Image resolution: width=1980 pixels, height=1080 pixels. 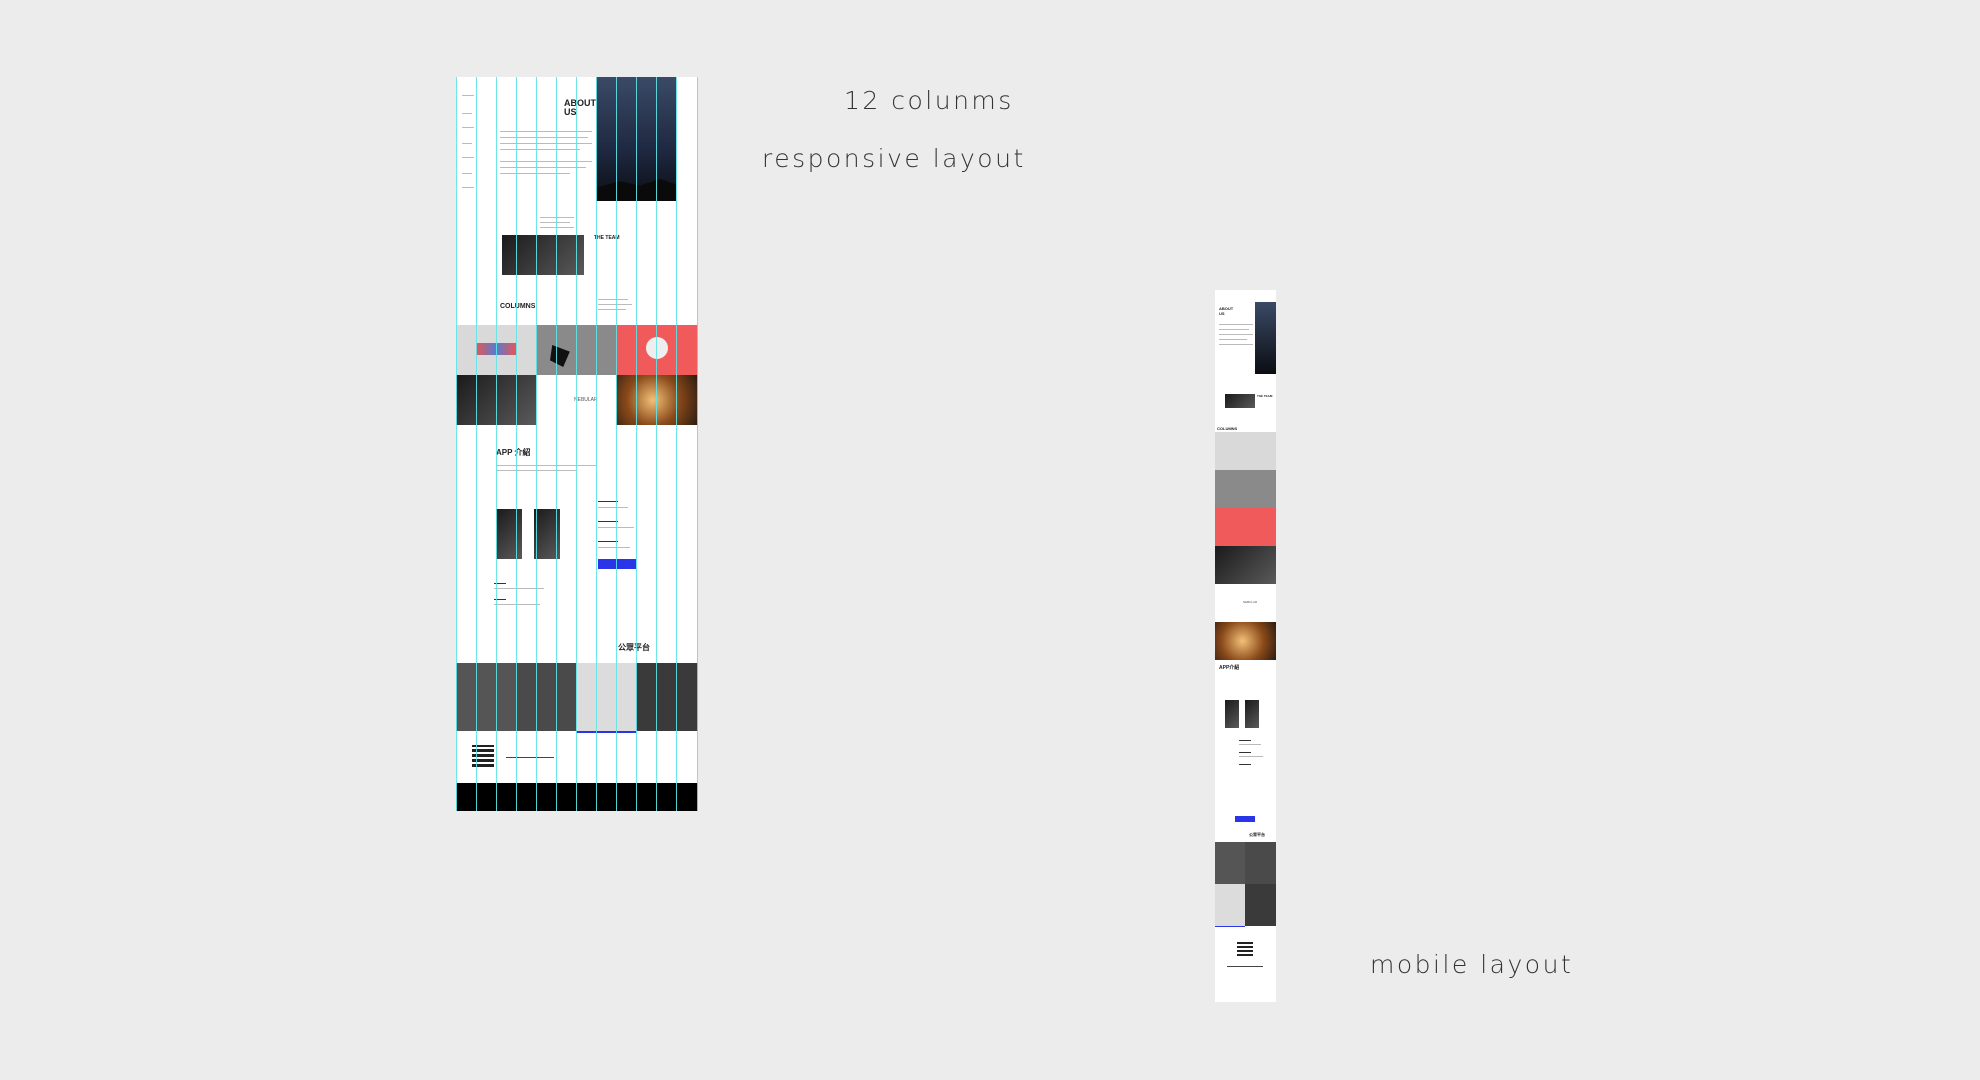 I want to click on tile-nebular: NEBULAR, so click(x=576, y=400).